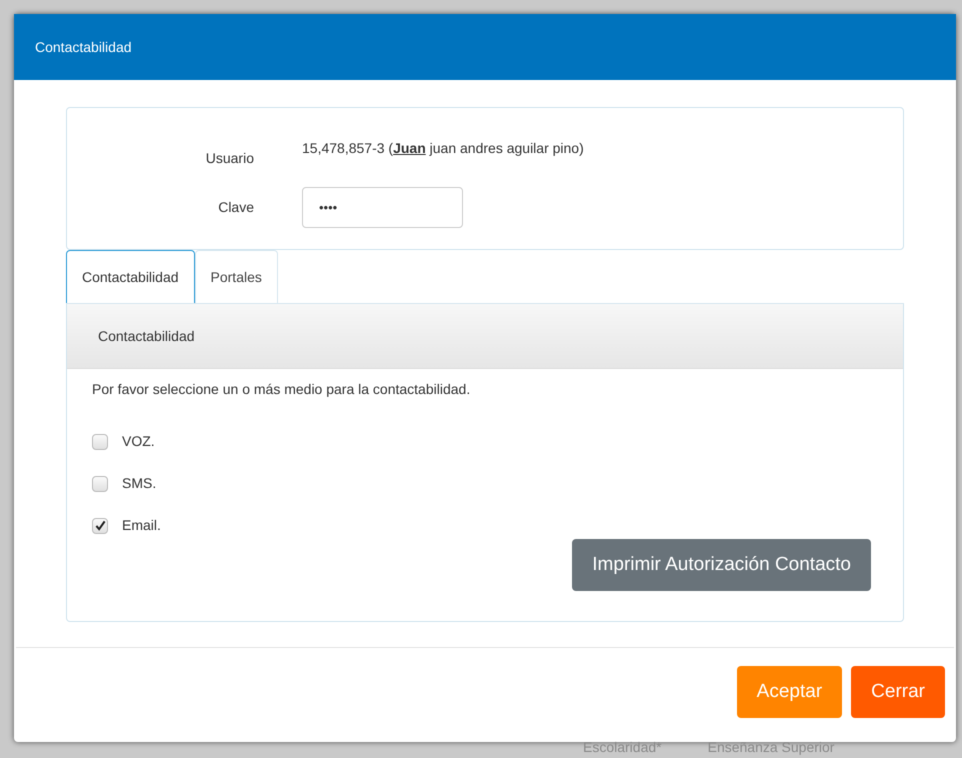 The width and height of the screenshot is (962, 758). What do you see at coordinates (443, 148) in the screenshot?
I see `user-value: 15,478,857-3 (Juan juan andres aguilar pino)` at bounding box center [443, 148].